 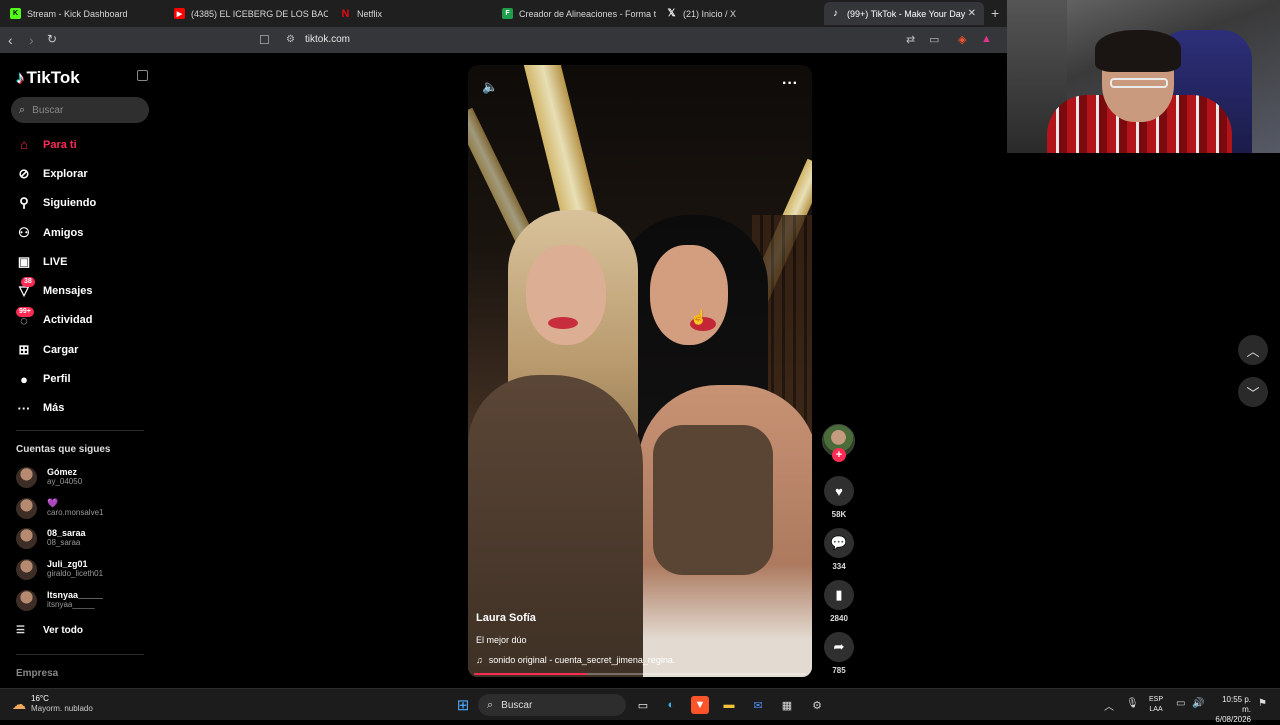 I want to click on save-button: ▮ 2840, so click(x=839, y=601).